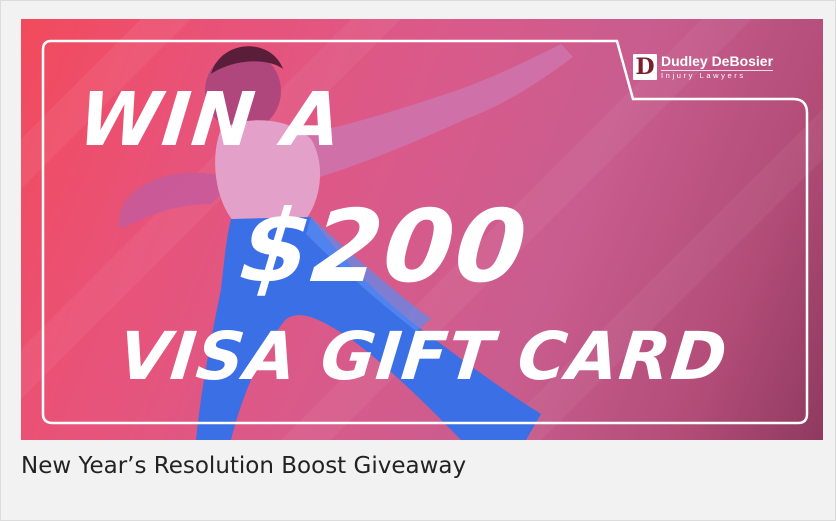 Image resolution: width=836 pixels, height=521 pixels. What do you see at coordinates (717, 75) in the screenshot?
I see `logo-tagline: Injury Lawyers` at bounding box center [717, 75].